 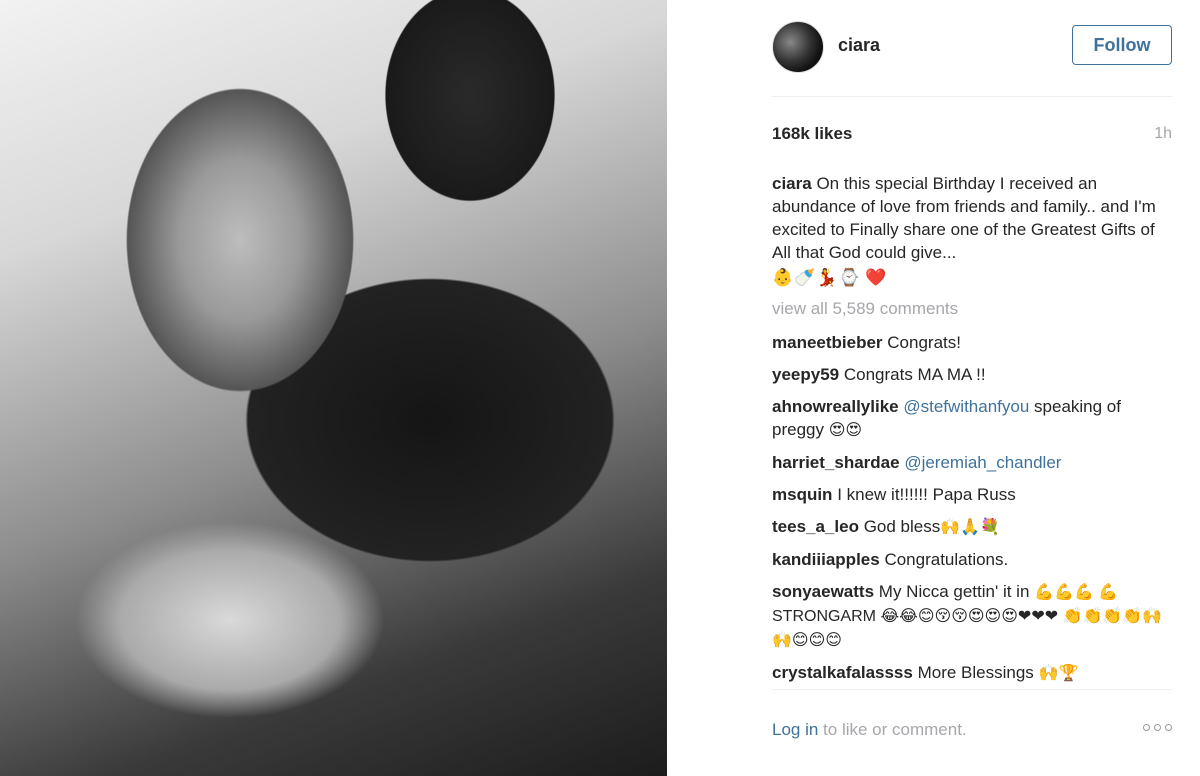 What do you see at coordinates (1122, 45) in the screenshot?
I see `follow-button: Follow` at bounding box center [1122, 45].